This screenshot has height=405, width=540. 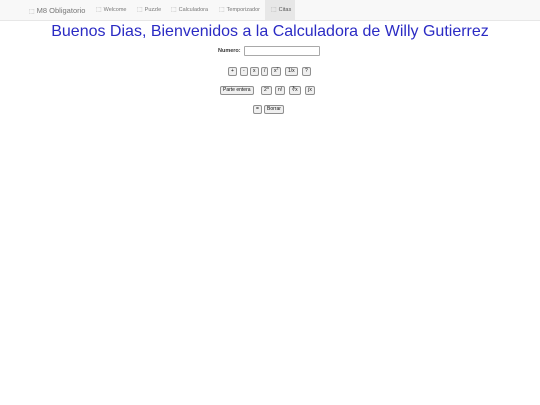 I want to click on quotes-icon: ⬚, so click(x=274, y=10).